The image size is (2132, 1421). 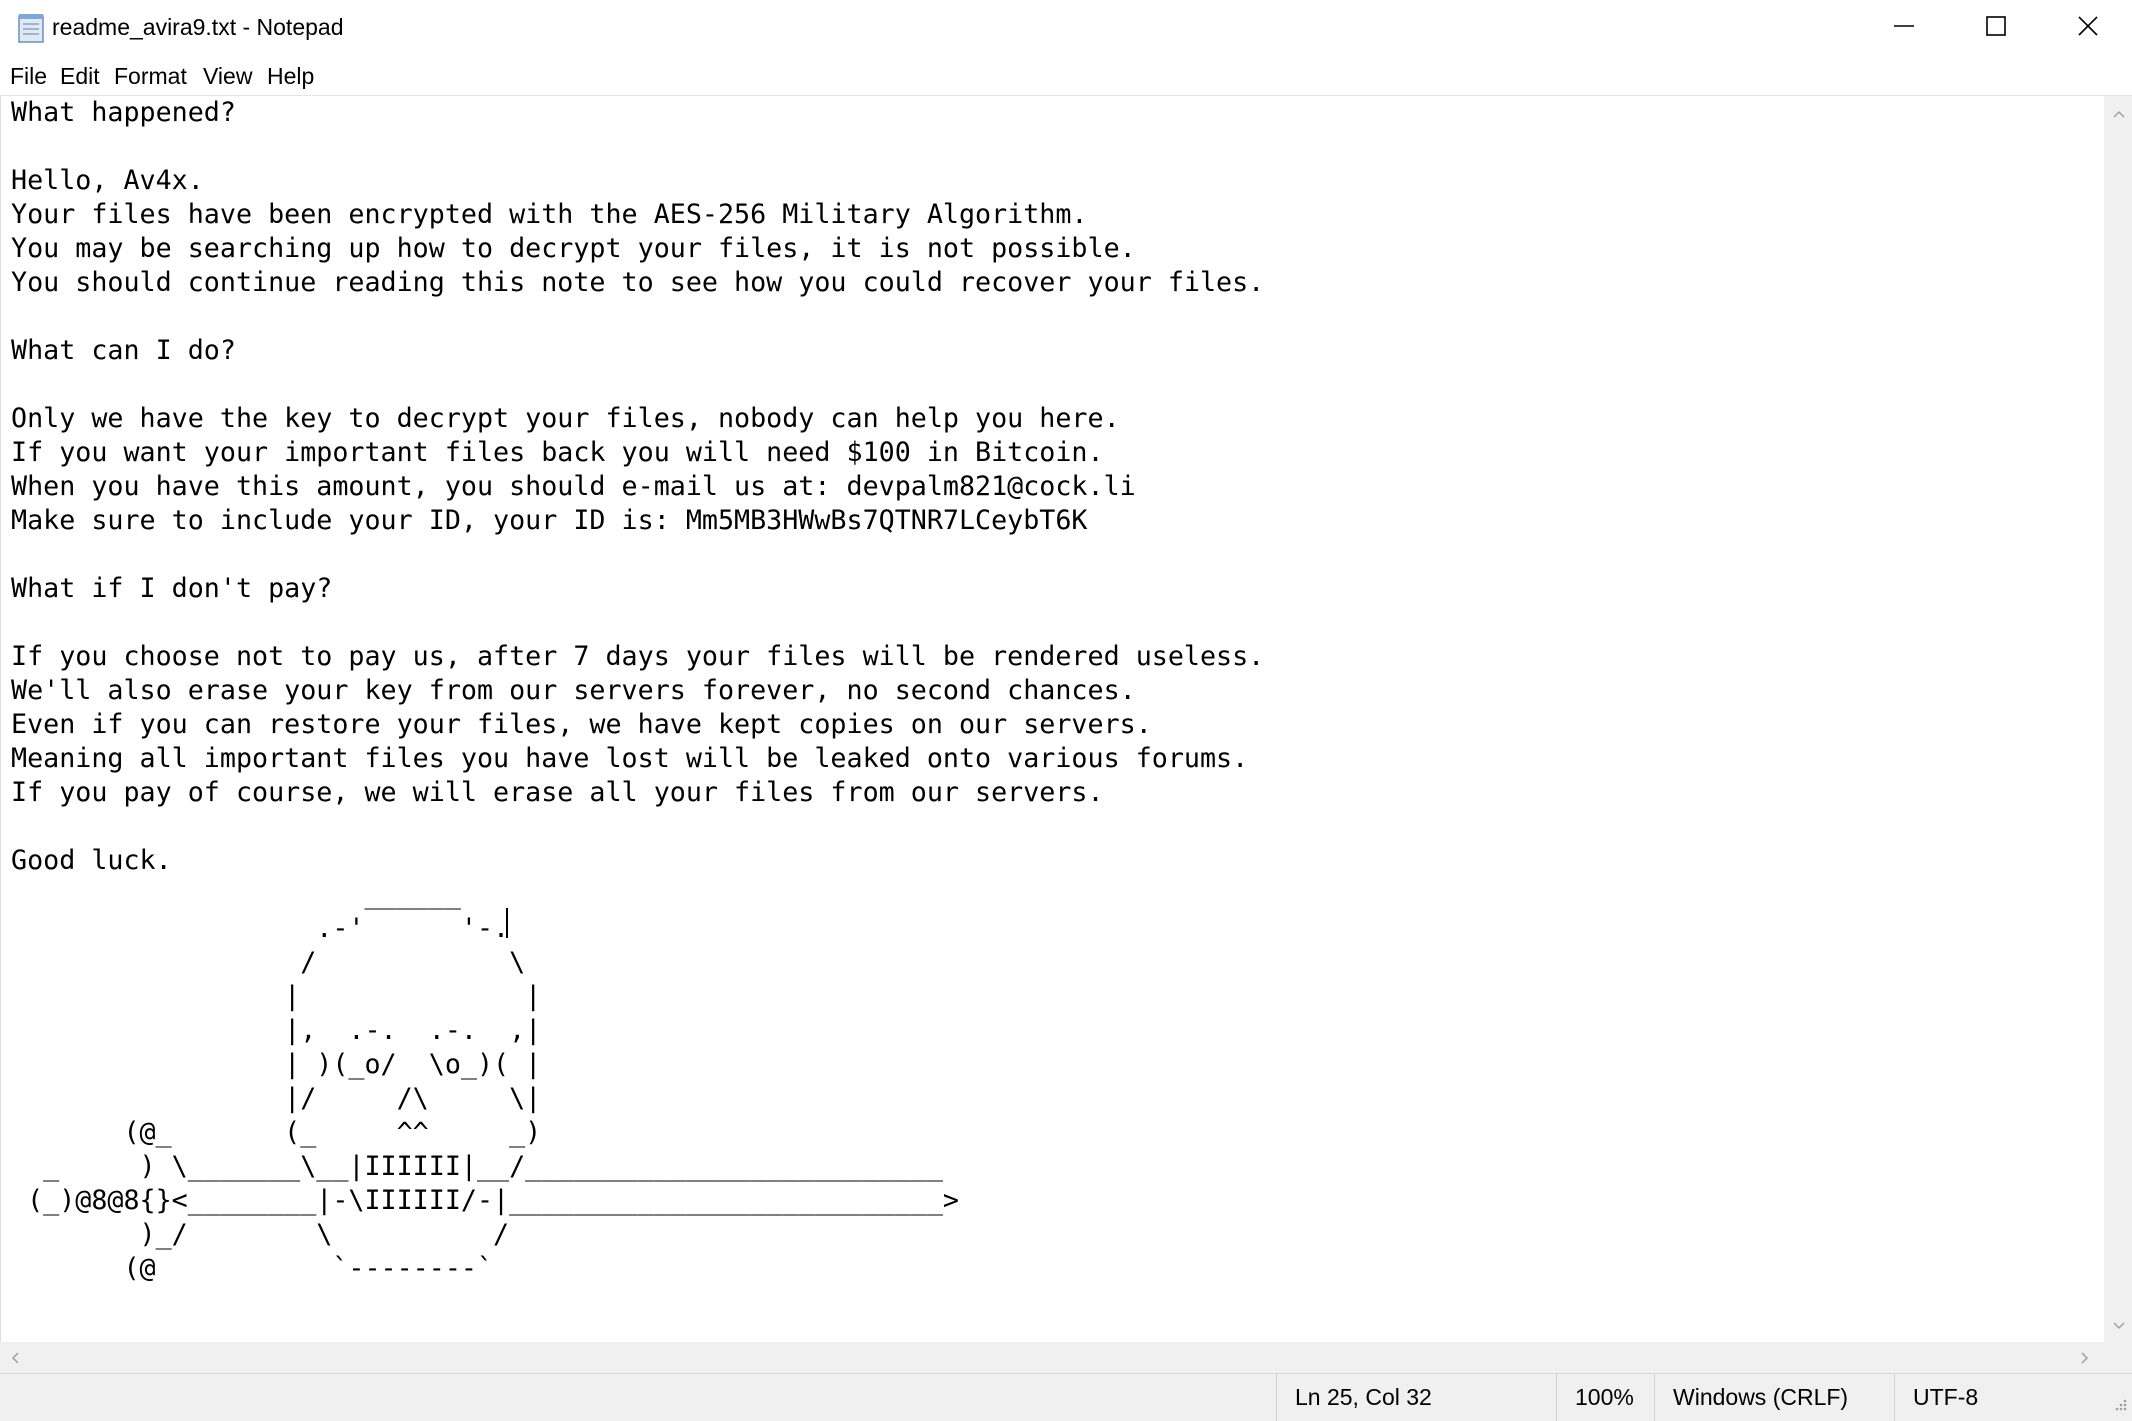 I want to click on menu-view: View, so click(x=227, y=76).